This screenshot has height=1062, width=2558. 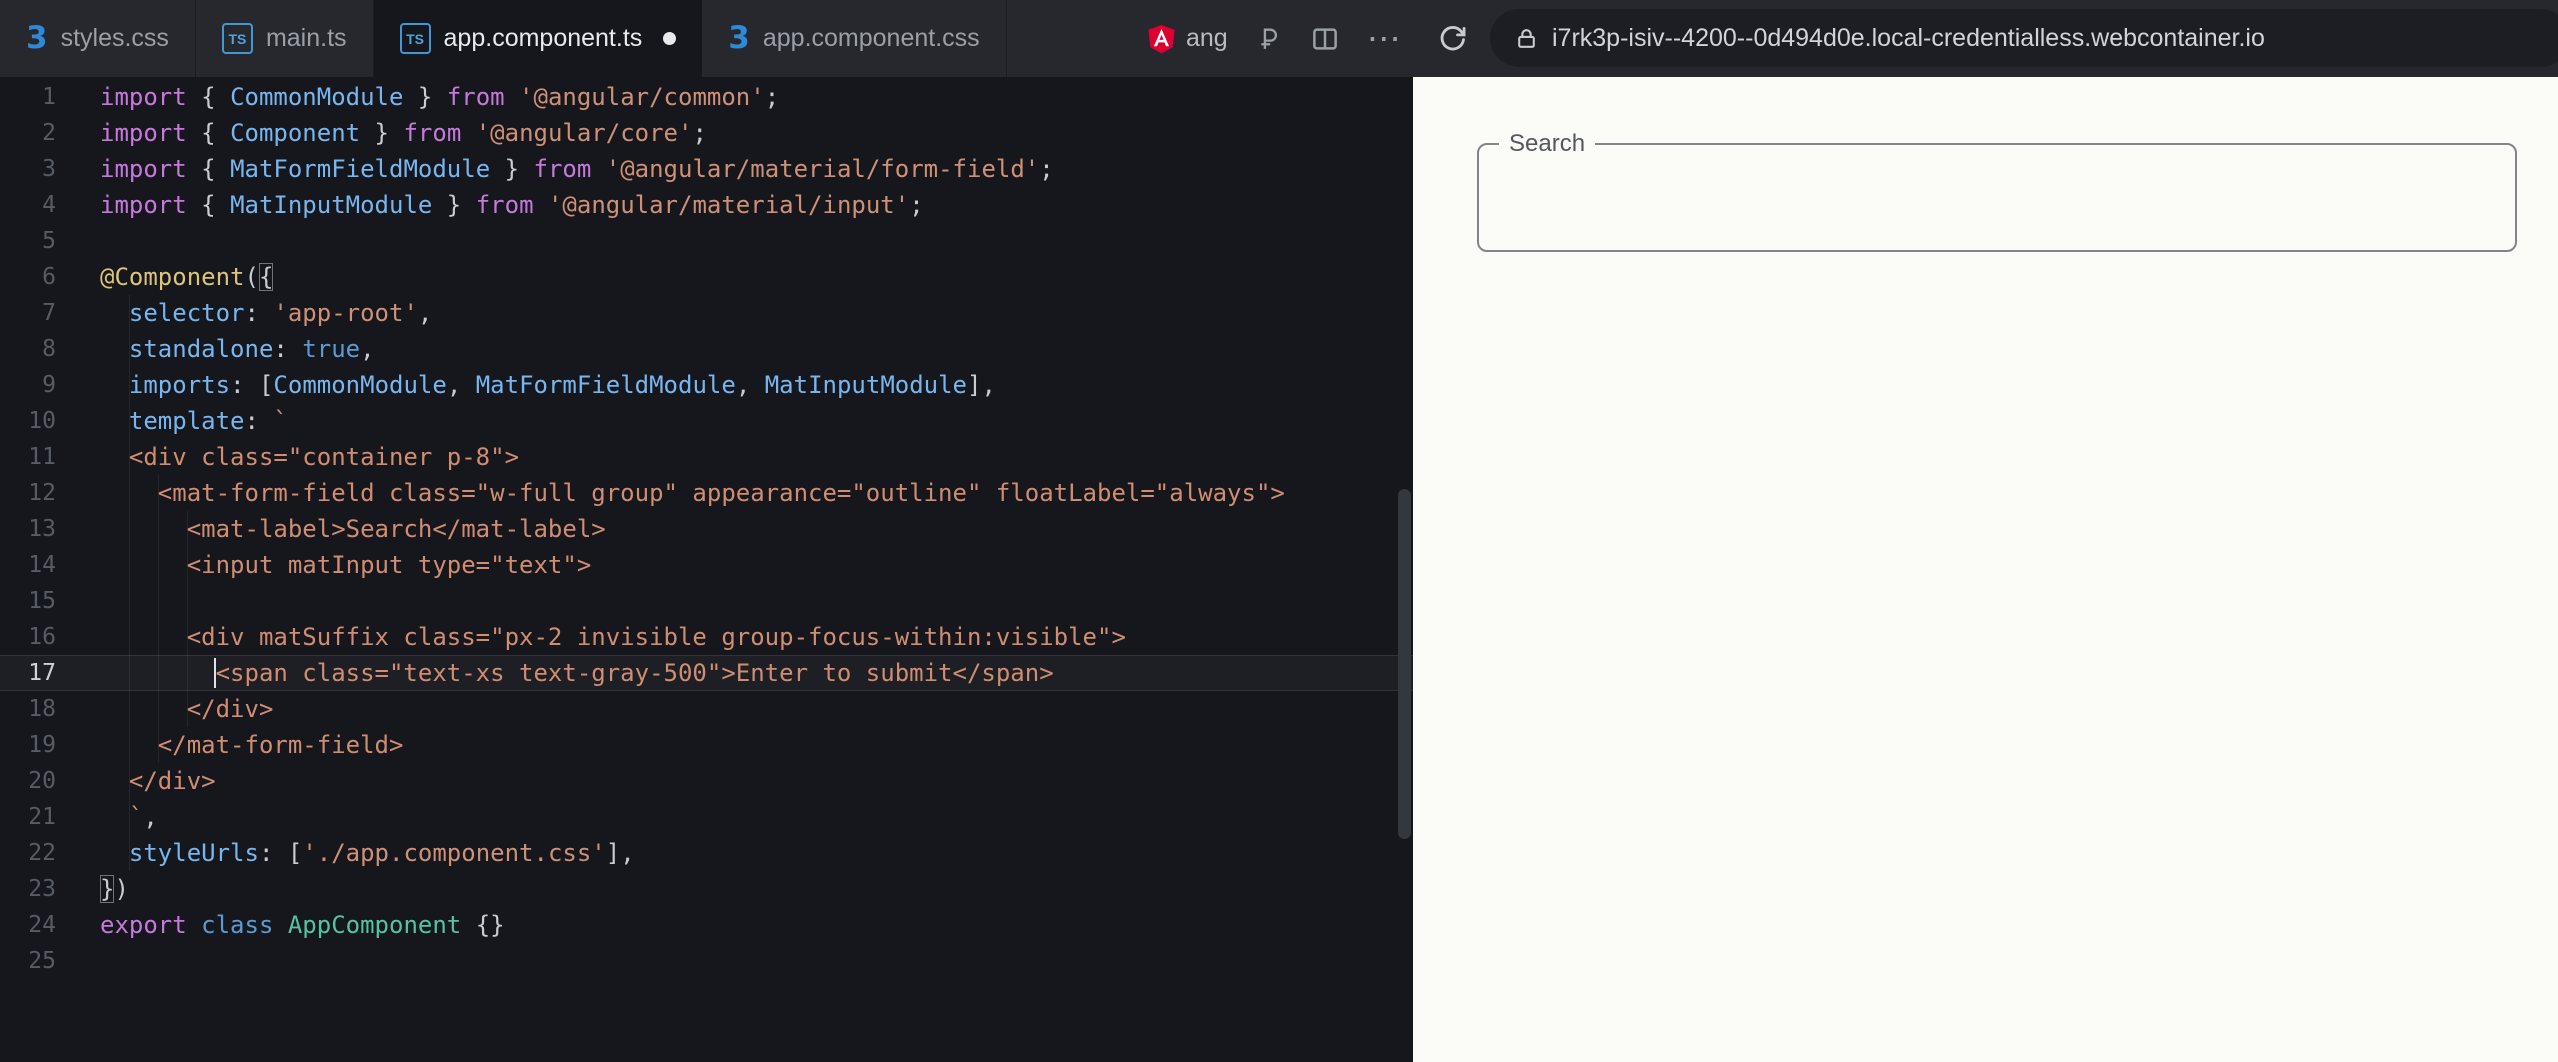 What do you see at coordinates (1325, 39) in the screenshot?
I see `split-editor-icon` at bounding box center [1325, 39].